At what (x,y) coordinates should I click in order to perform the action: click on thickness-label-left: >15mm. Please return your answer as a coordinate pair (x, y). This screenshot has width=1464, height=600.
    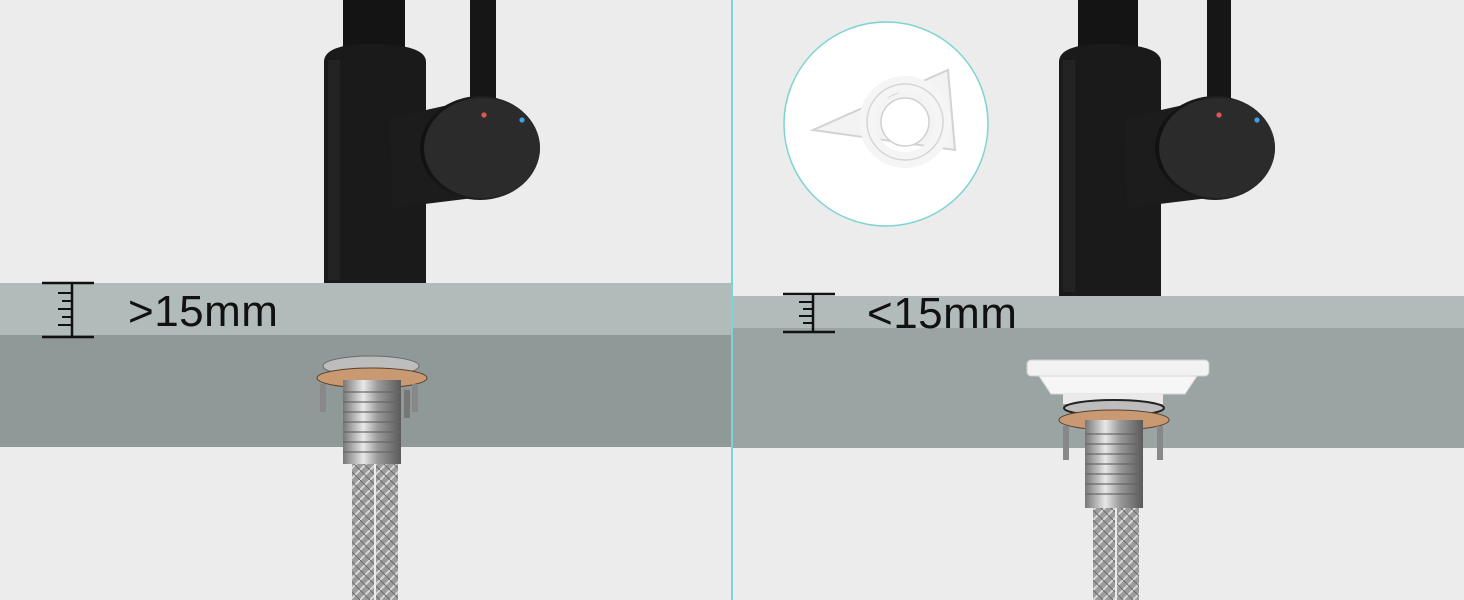
    Looking at the image, I should click on (203, 311).